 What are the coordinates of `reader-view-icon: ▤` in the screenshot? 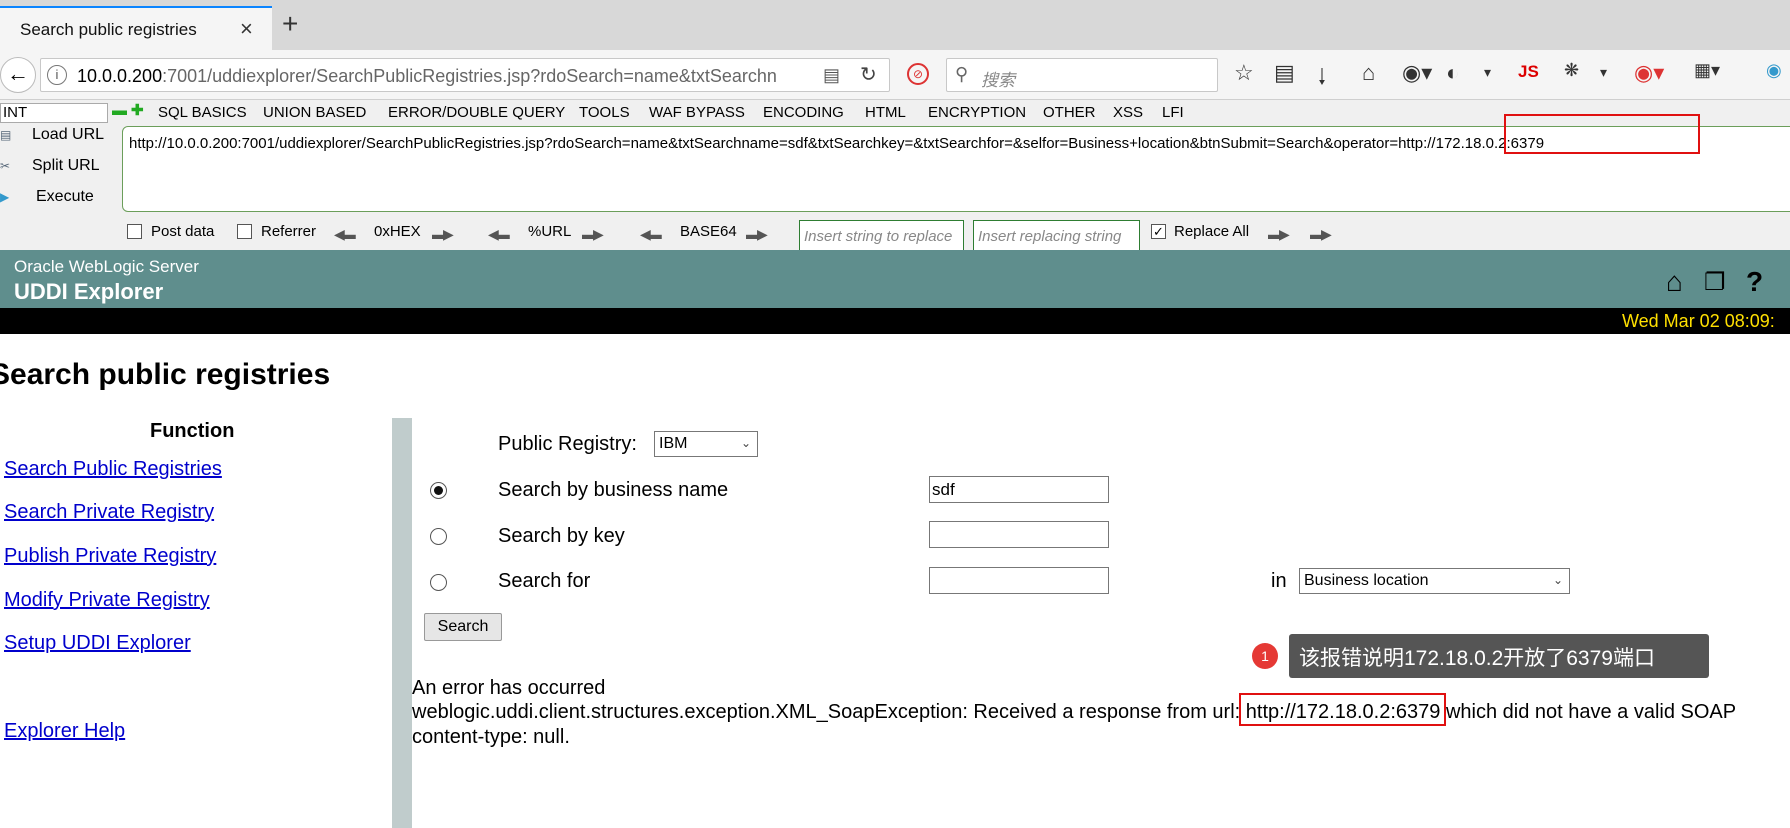 It's located at (831, 75).